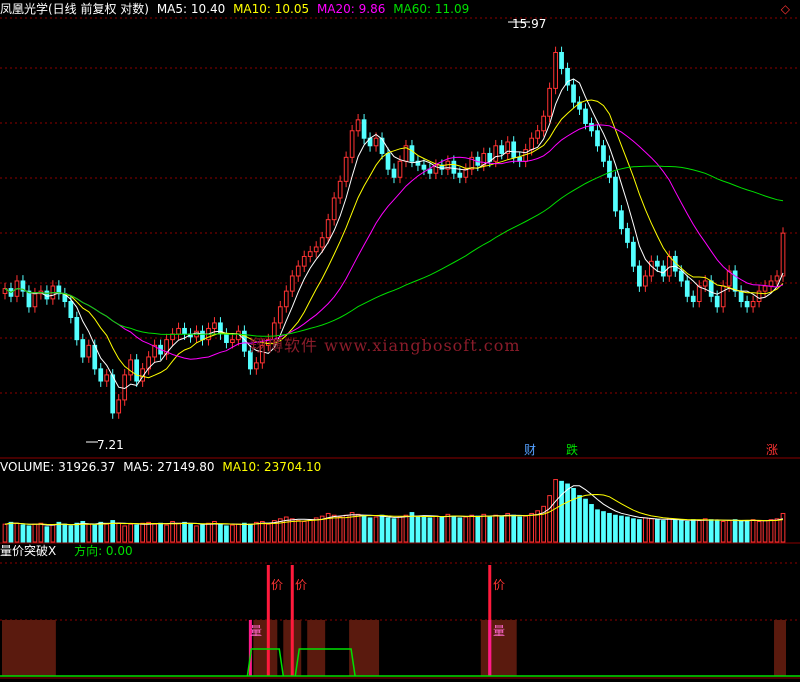 This screenshot has height=682, width=800. I want to click on indicator-panel-header: 量价突破X 方向: 0.00, so click(68, 551).